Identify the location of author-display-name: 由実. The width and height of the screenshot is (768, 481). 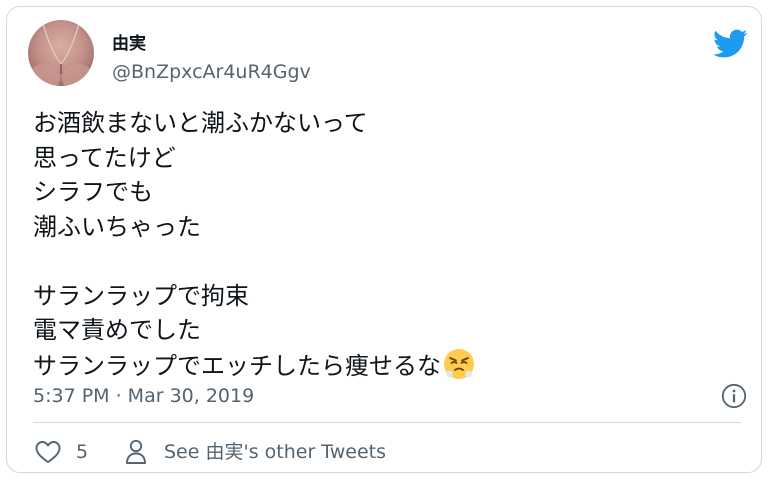
(129, 44).